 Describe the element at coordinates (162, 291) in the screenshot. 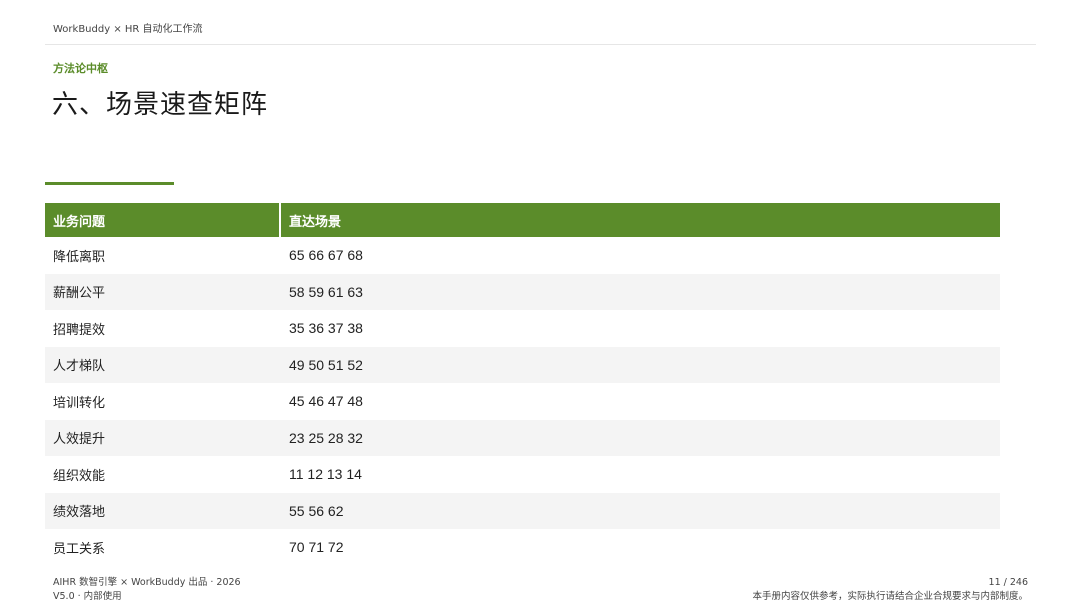

I see `issue-cell: 薪酬公平` at that location.